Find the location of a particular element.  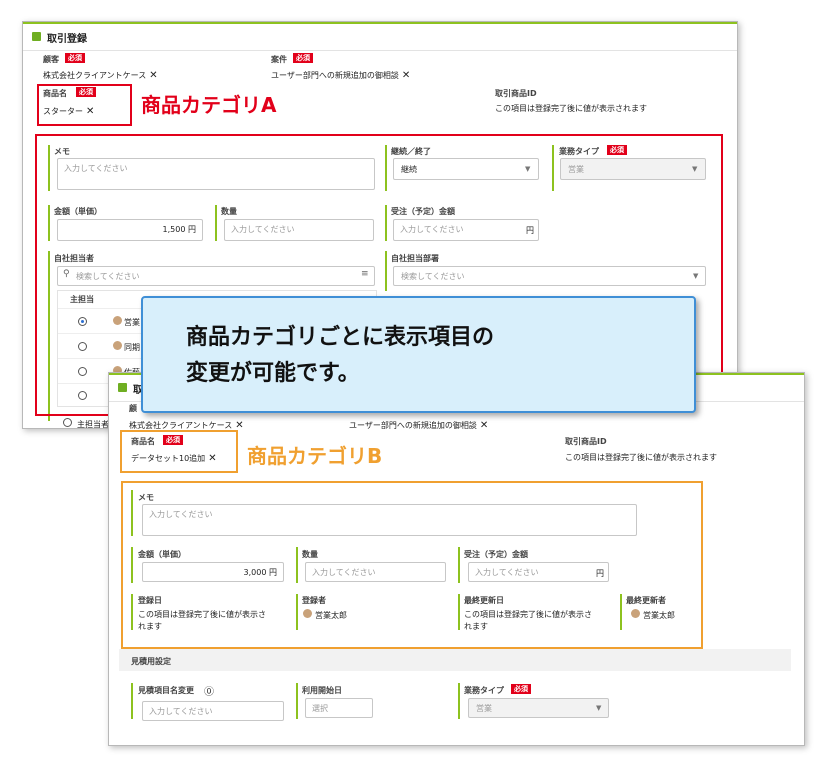

help-icon: ⓪ is located at coordinates (209, 690).